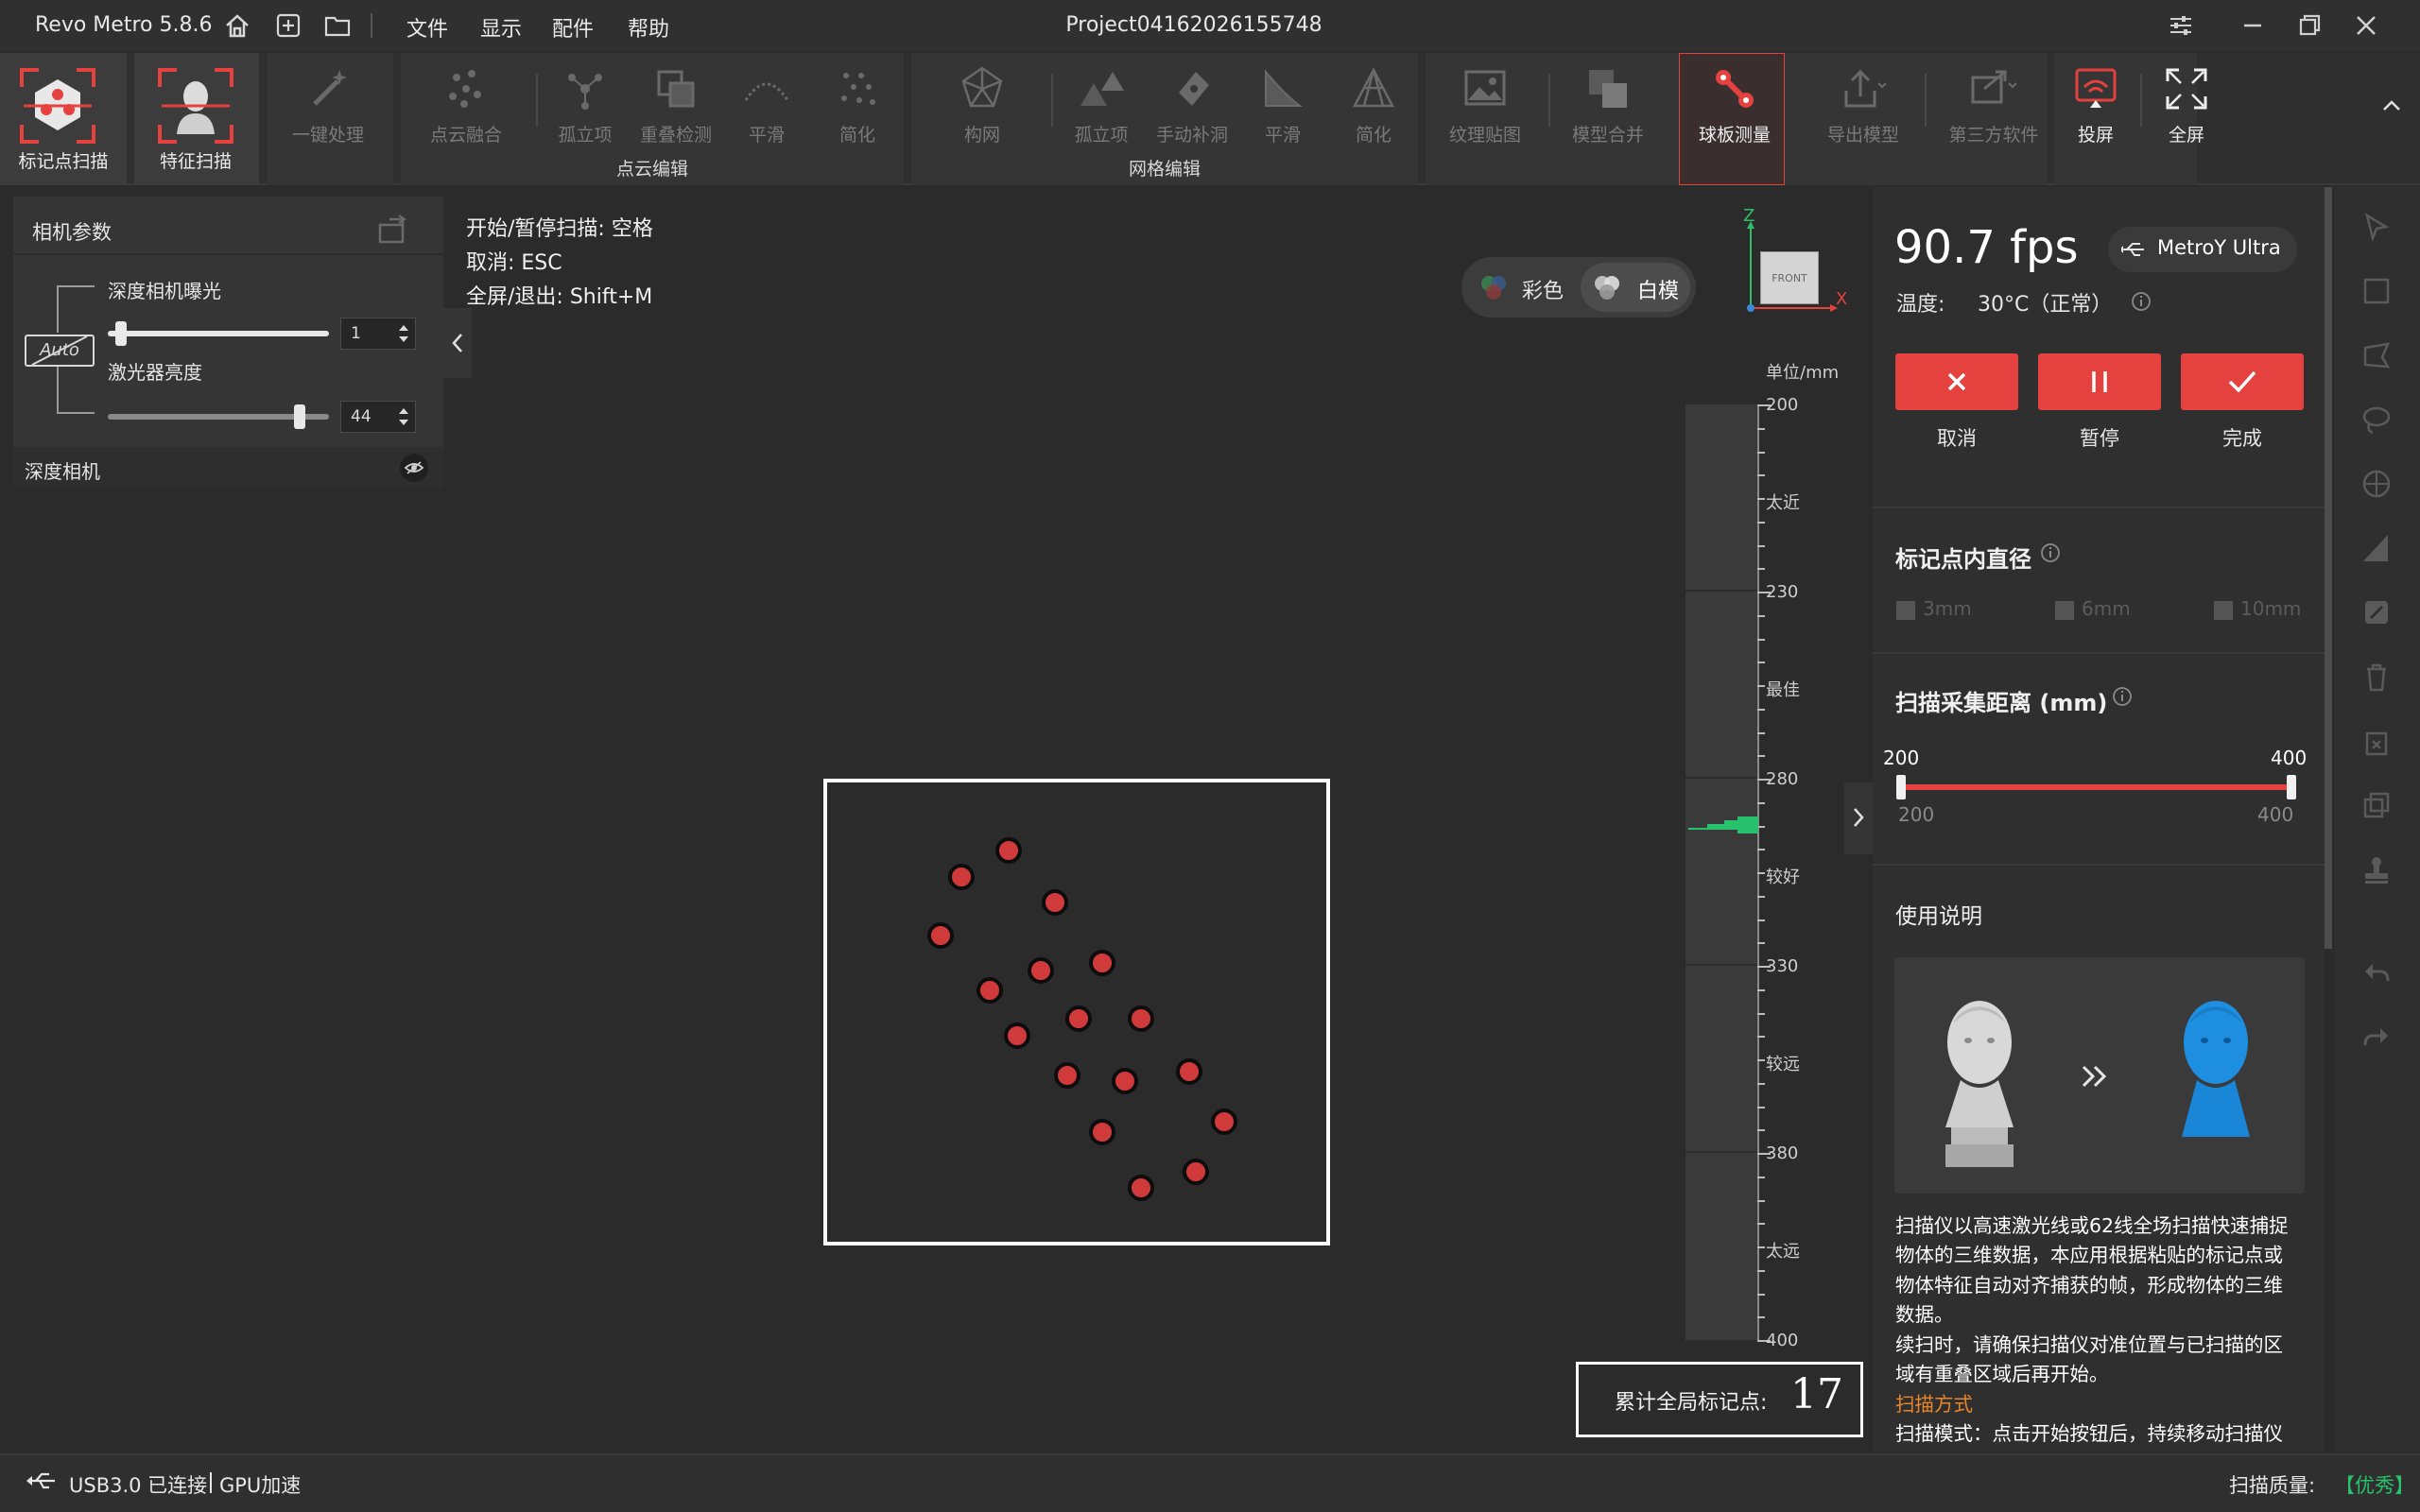 This screenshot has height=1512, width=2420. What do you see at coordinates (328, 104) in the screenshot?
I see `one-click-button: 一键处理` at bounding box center [328, 104].